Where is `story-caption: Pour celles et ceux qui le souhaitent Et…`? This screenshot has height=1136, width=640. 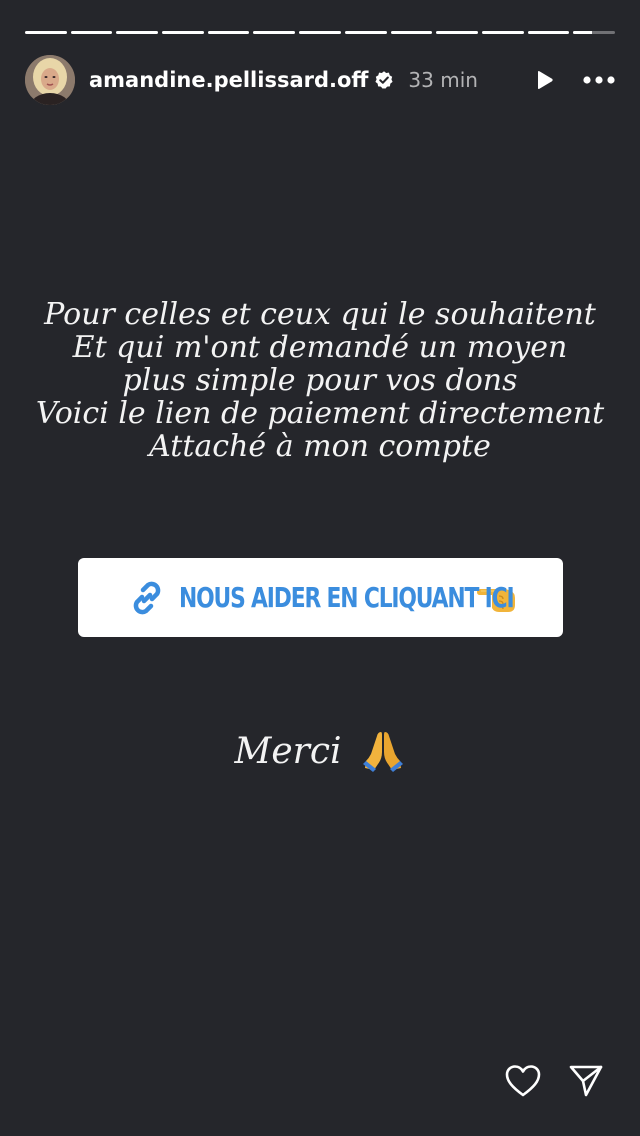
story-caption: Pour celles et ceux qui le souhaitent Et… is located at coordinates (320, 380).